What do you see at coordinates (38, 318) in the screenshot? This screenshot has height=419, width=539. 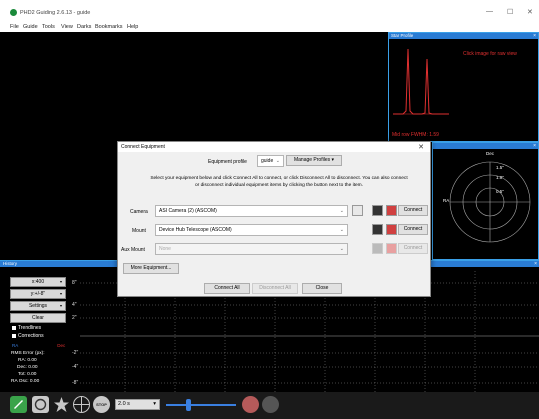 I see `clear-button: Clear` at bounding box center [38, 318].